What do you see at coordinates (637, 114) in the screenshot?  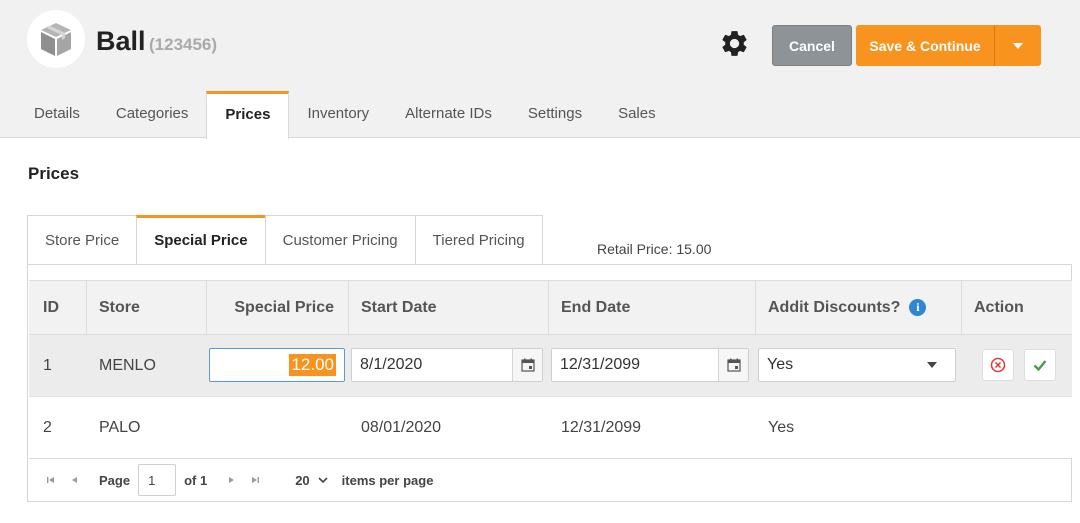 I see `tab-sales: Sales` at bounding box center [637, 114].